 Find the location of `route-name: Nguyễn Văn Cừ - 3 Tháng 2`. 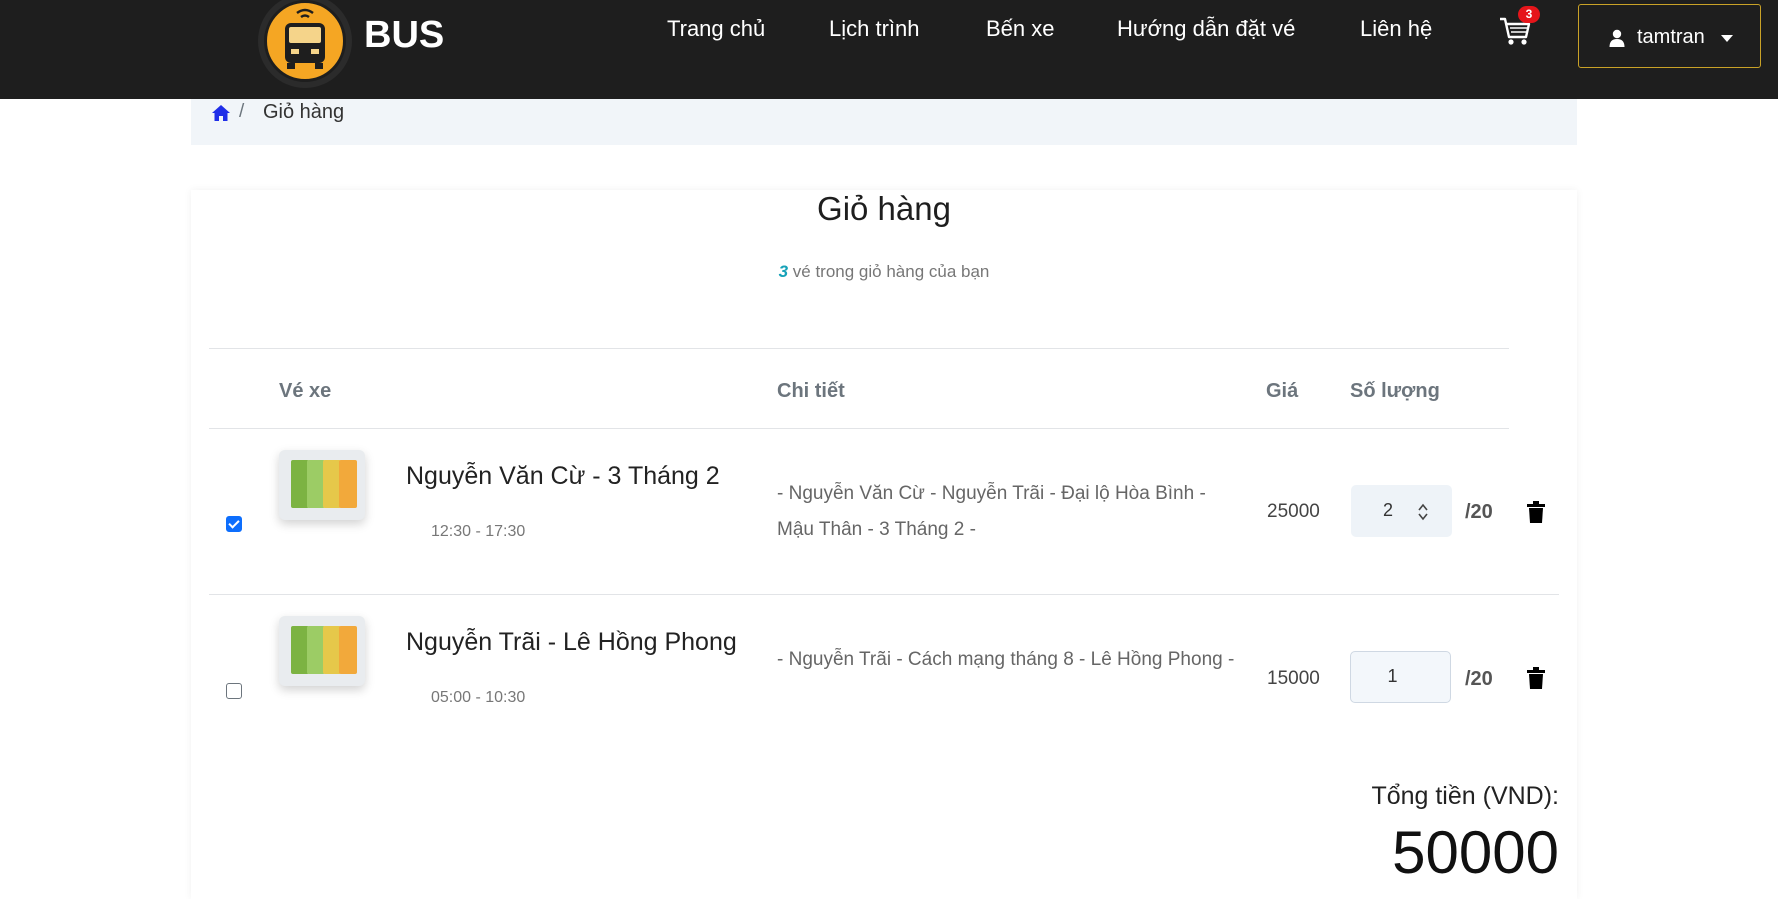

route-name: Nguyễn Văn Cừ - 3 Tháng 2 is located at coordinates (563, 476).